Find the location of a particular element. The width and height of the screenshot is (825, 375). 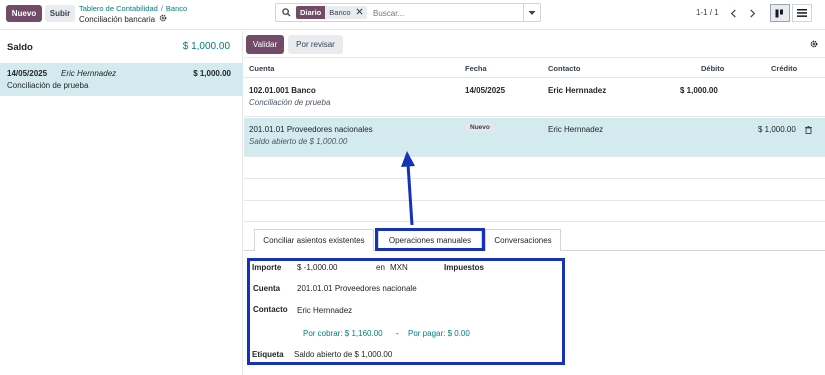

account-label: Cuenta is located at coordinates (267, 288).